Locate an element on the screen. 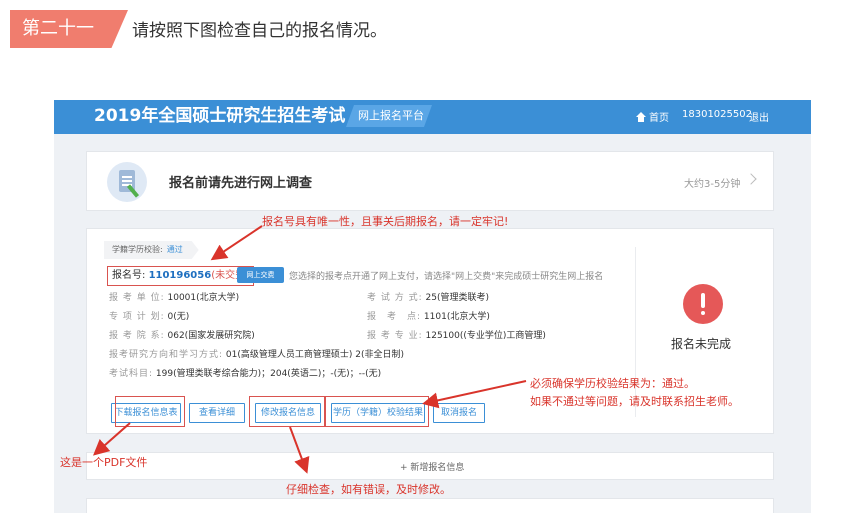  highlight-download is located at coordinates (150, 411).